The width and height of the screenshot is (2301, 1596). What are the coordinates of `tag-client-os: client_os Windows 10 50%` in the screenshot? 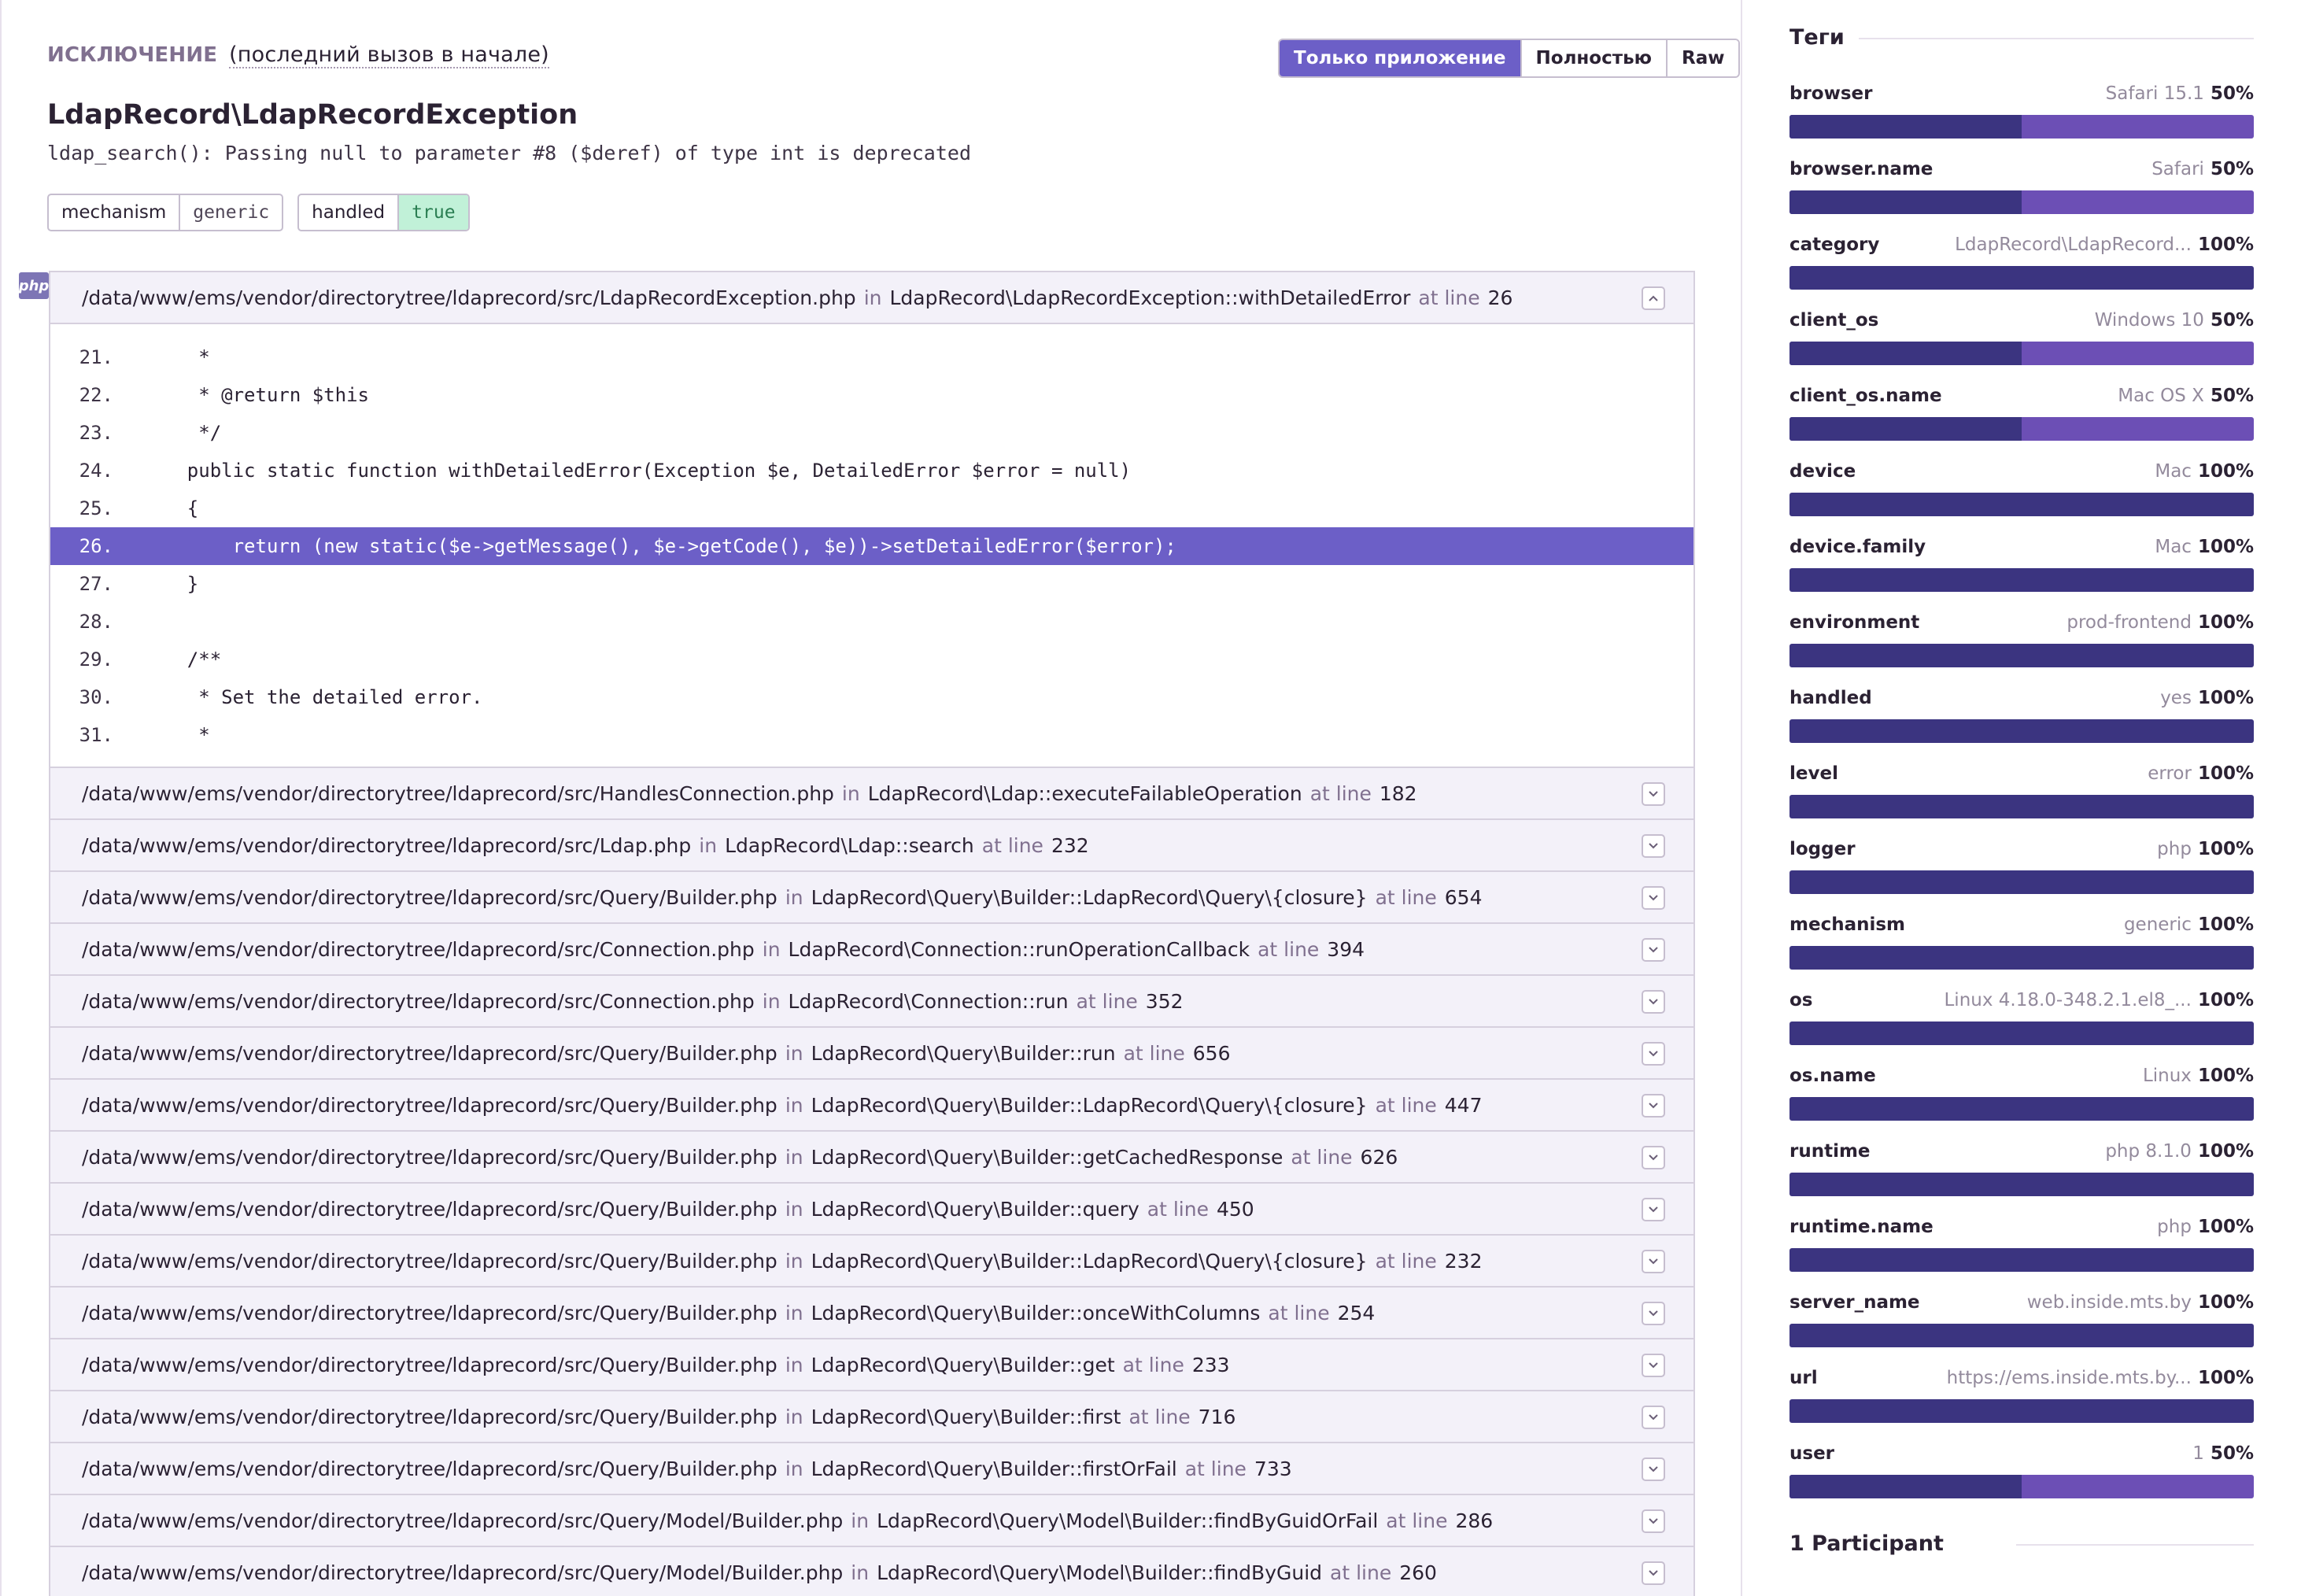 It's located at (2021, 344).